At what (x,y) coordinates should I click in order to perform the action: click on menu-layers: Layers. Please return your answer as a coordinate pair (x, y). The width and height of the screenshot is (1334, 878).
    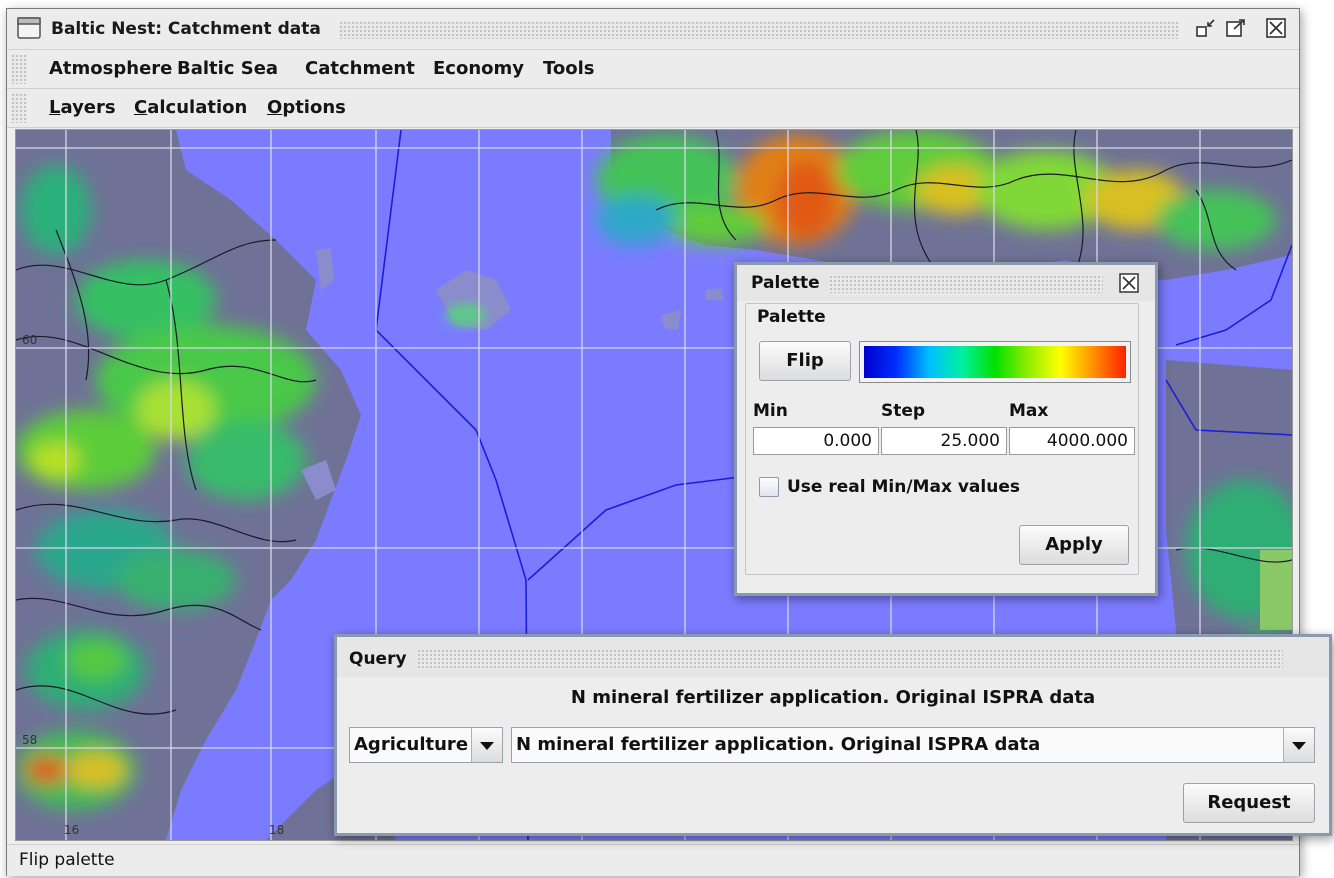
    Looking at the image, I should click on (82, 107).